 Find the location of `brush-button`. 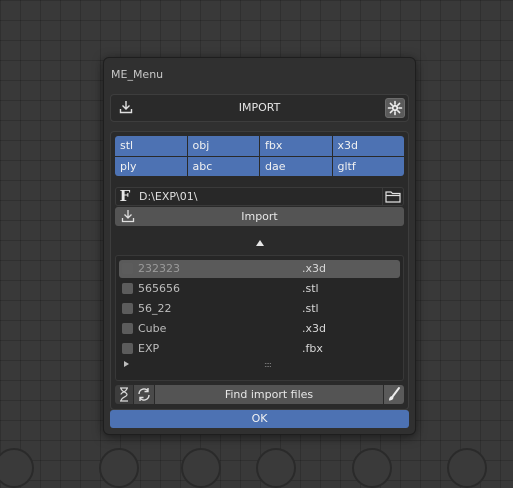

brush-button is located at coordinates (394, 394).